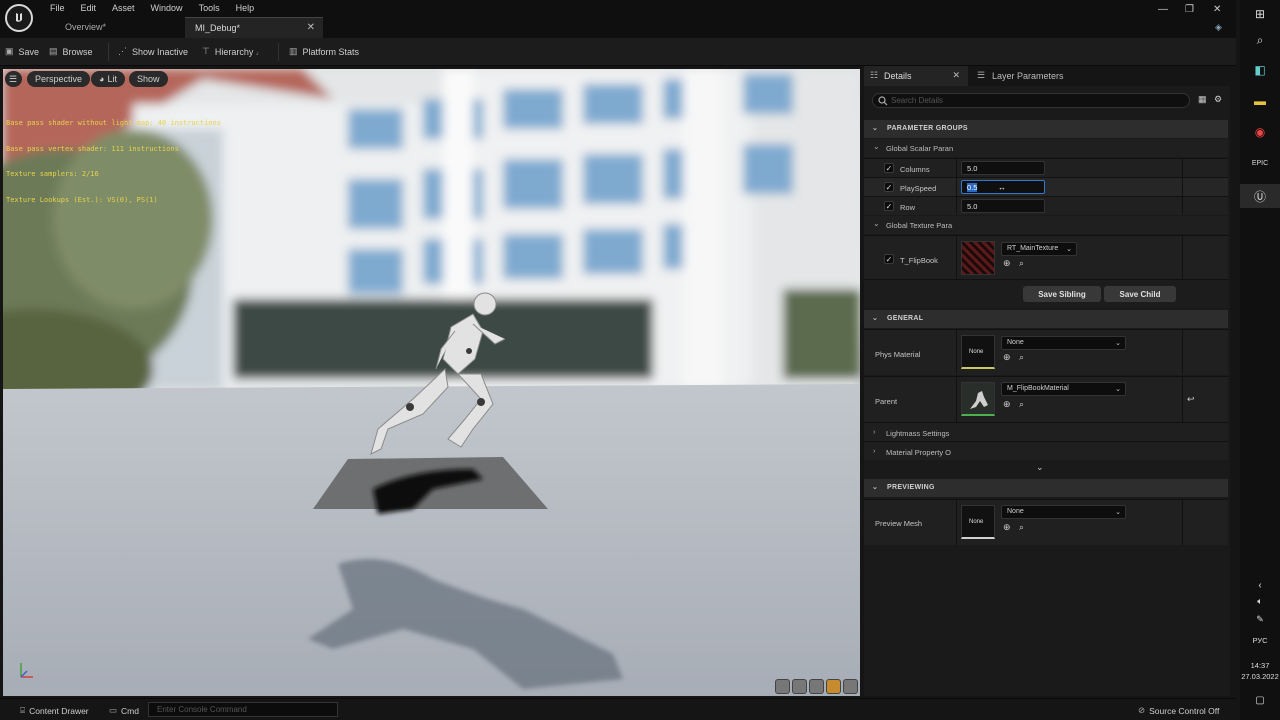 The height and width of the screenshot is (720, 1280). Describe the element at coordinates (148, 79) in the screenshot. I see `show-button: Show` at that location.